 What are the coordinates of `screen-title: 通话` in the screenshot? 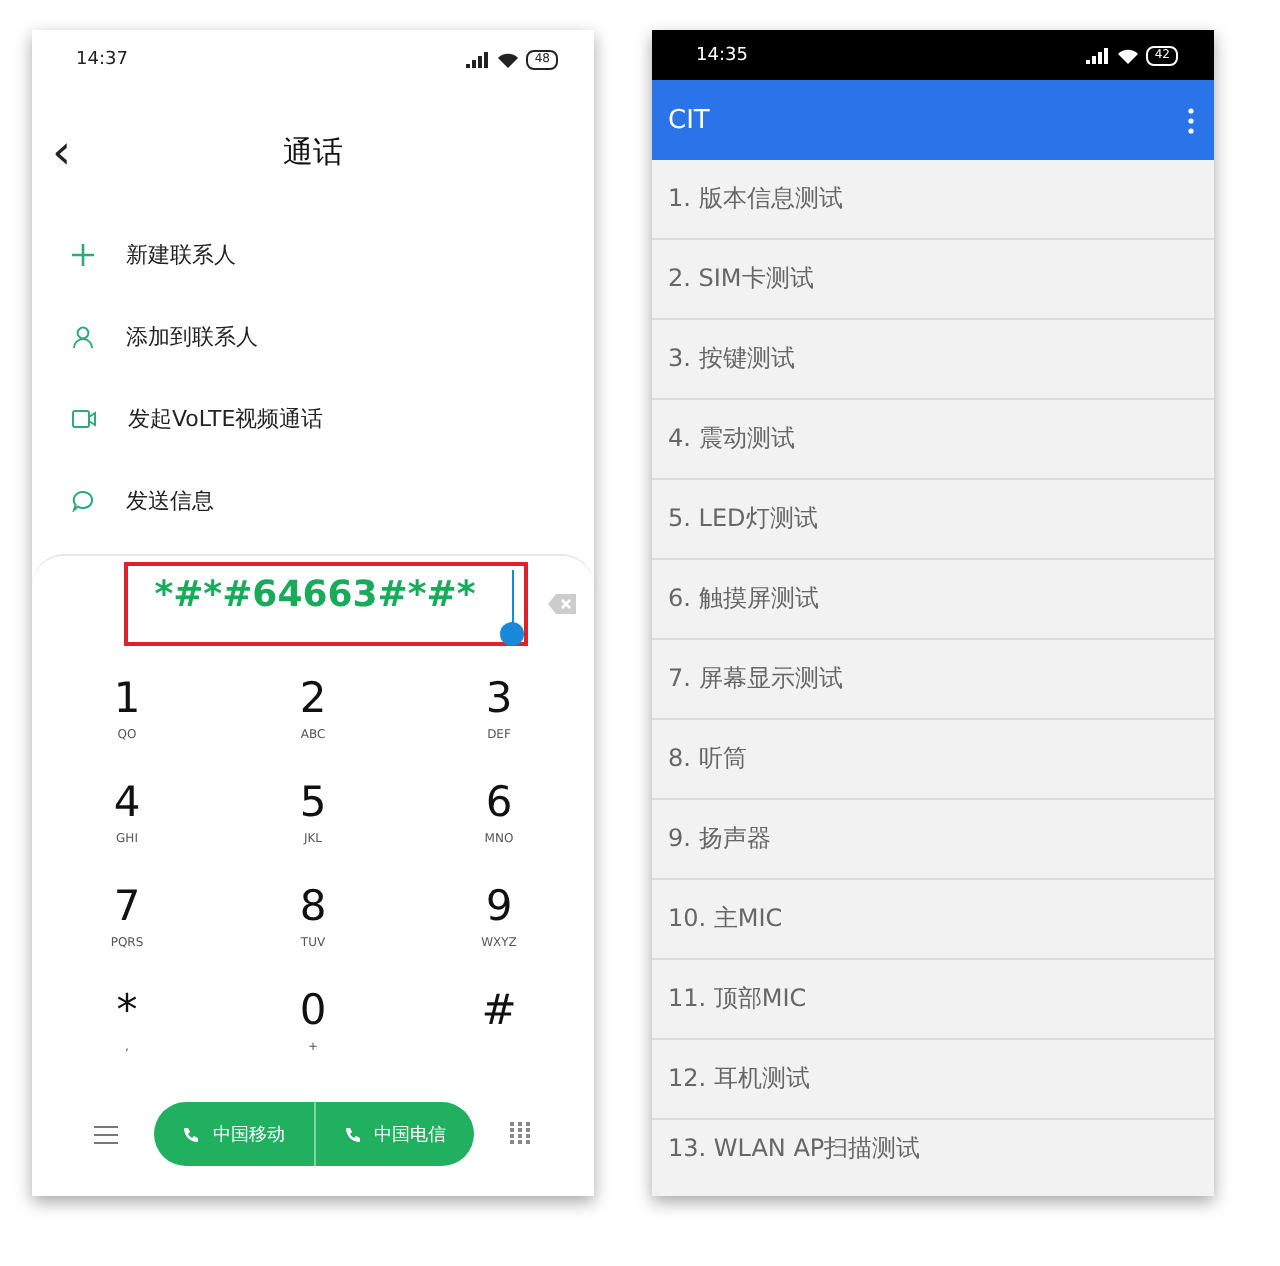 It's located at (313, 152).